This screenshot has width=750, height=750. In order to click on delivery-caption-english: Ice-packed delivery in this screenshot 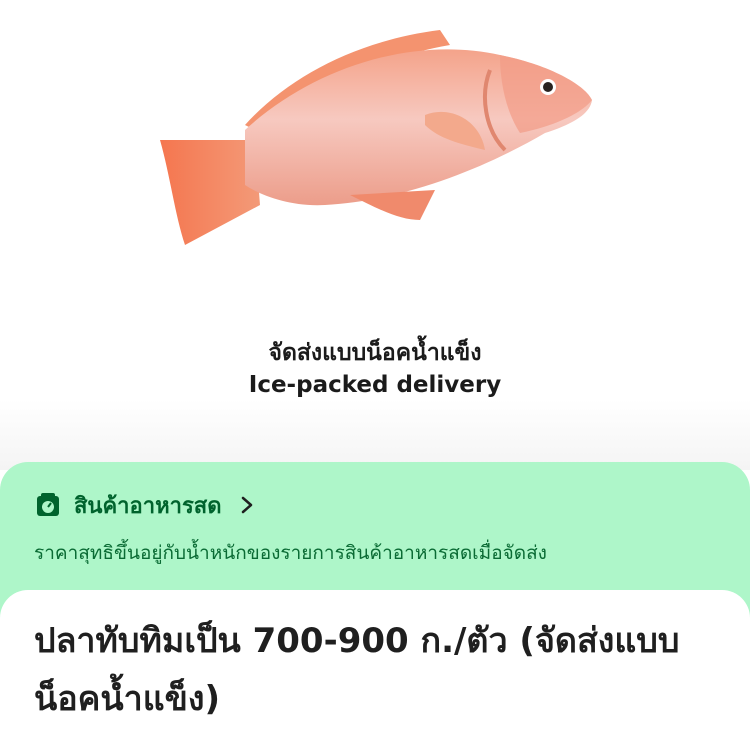, I will do `click(375, 385)`.